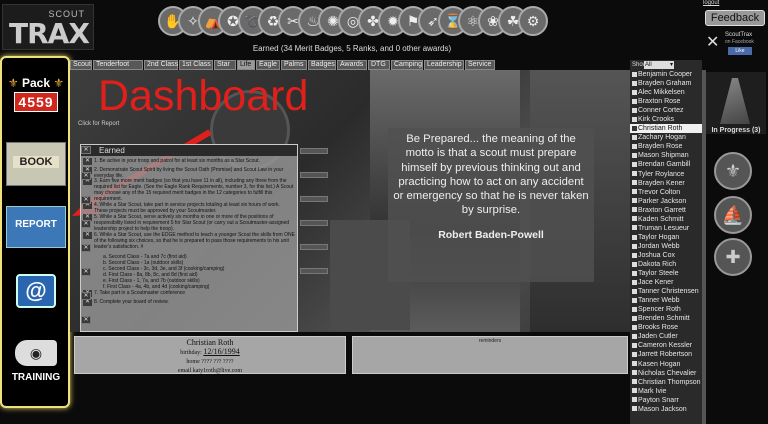 The height and width of the screenshot is (424, 768). What do you see at coordinates (666, 309) in the screenshot?
I see `scout-list-item: Spencer Roth` at bounding box center [666, 309].